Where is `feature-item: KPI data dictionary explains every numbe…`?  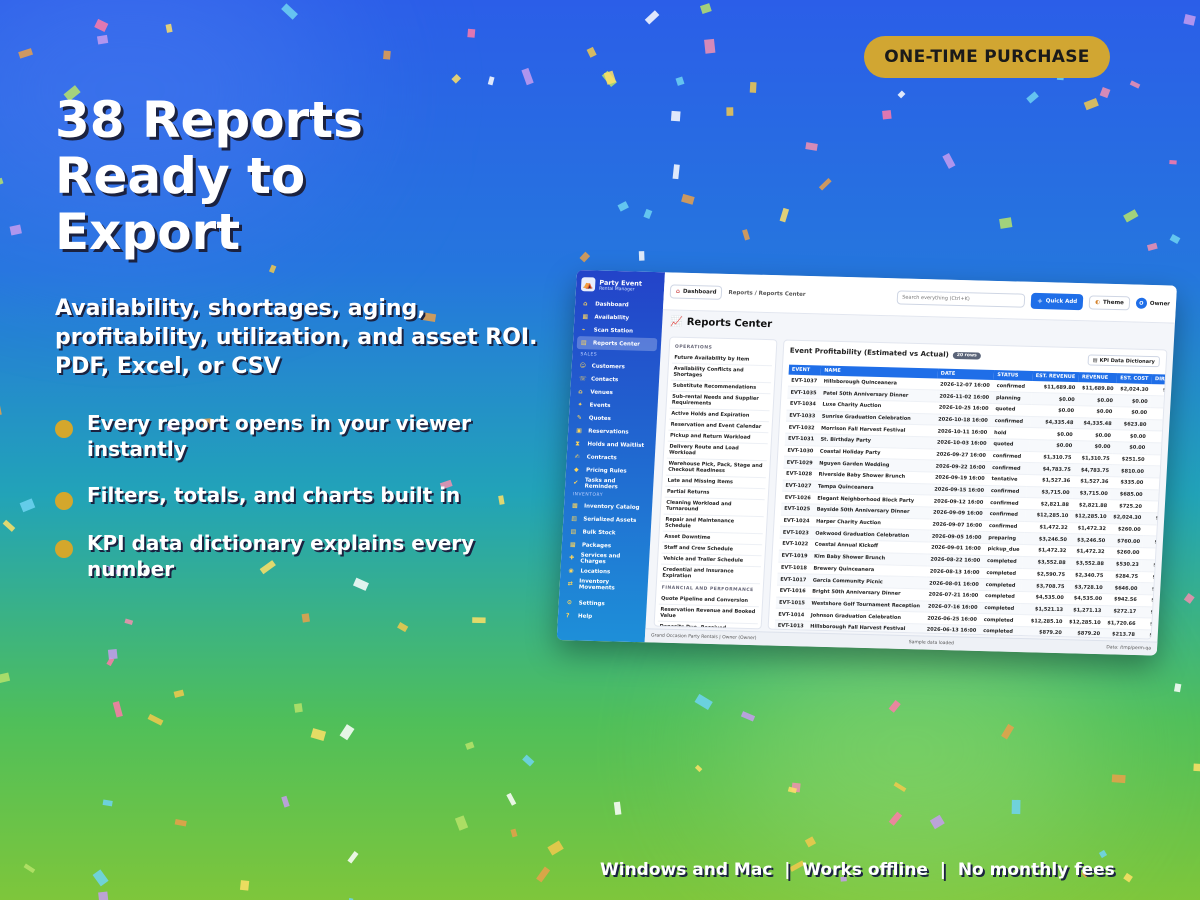
feature-item: KPI data dictionary explains every numbe… is located at coordinates (295, 556).